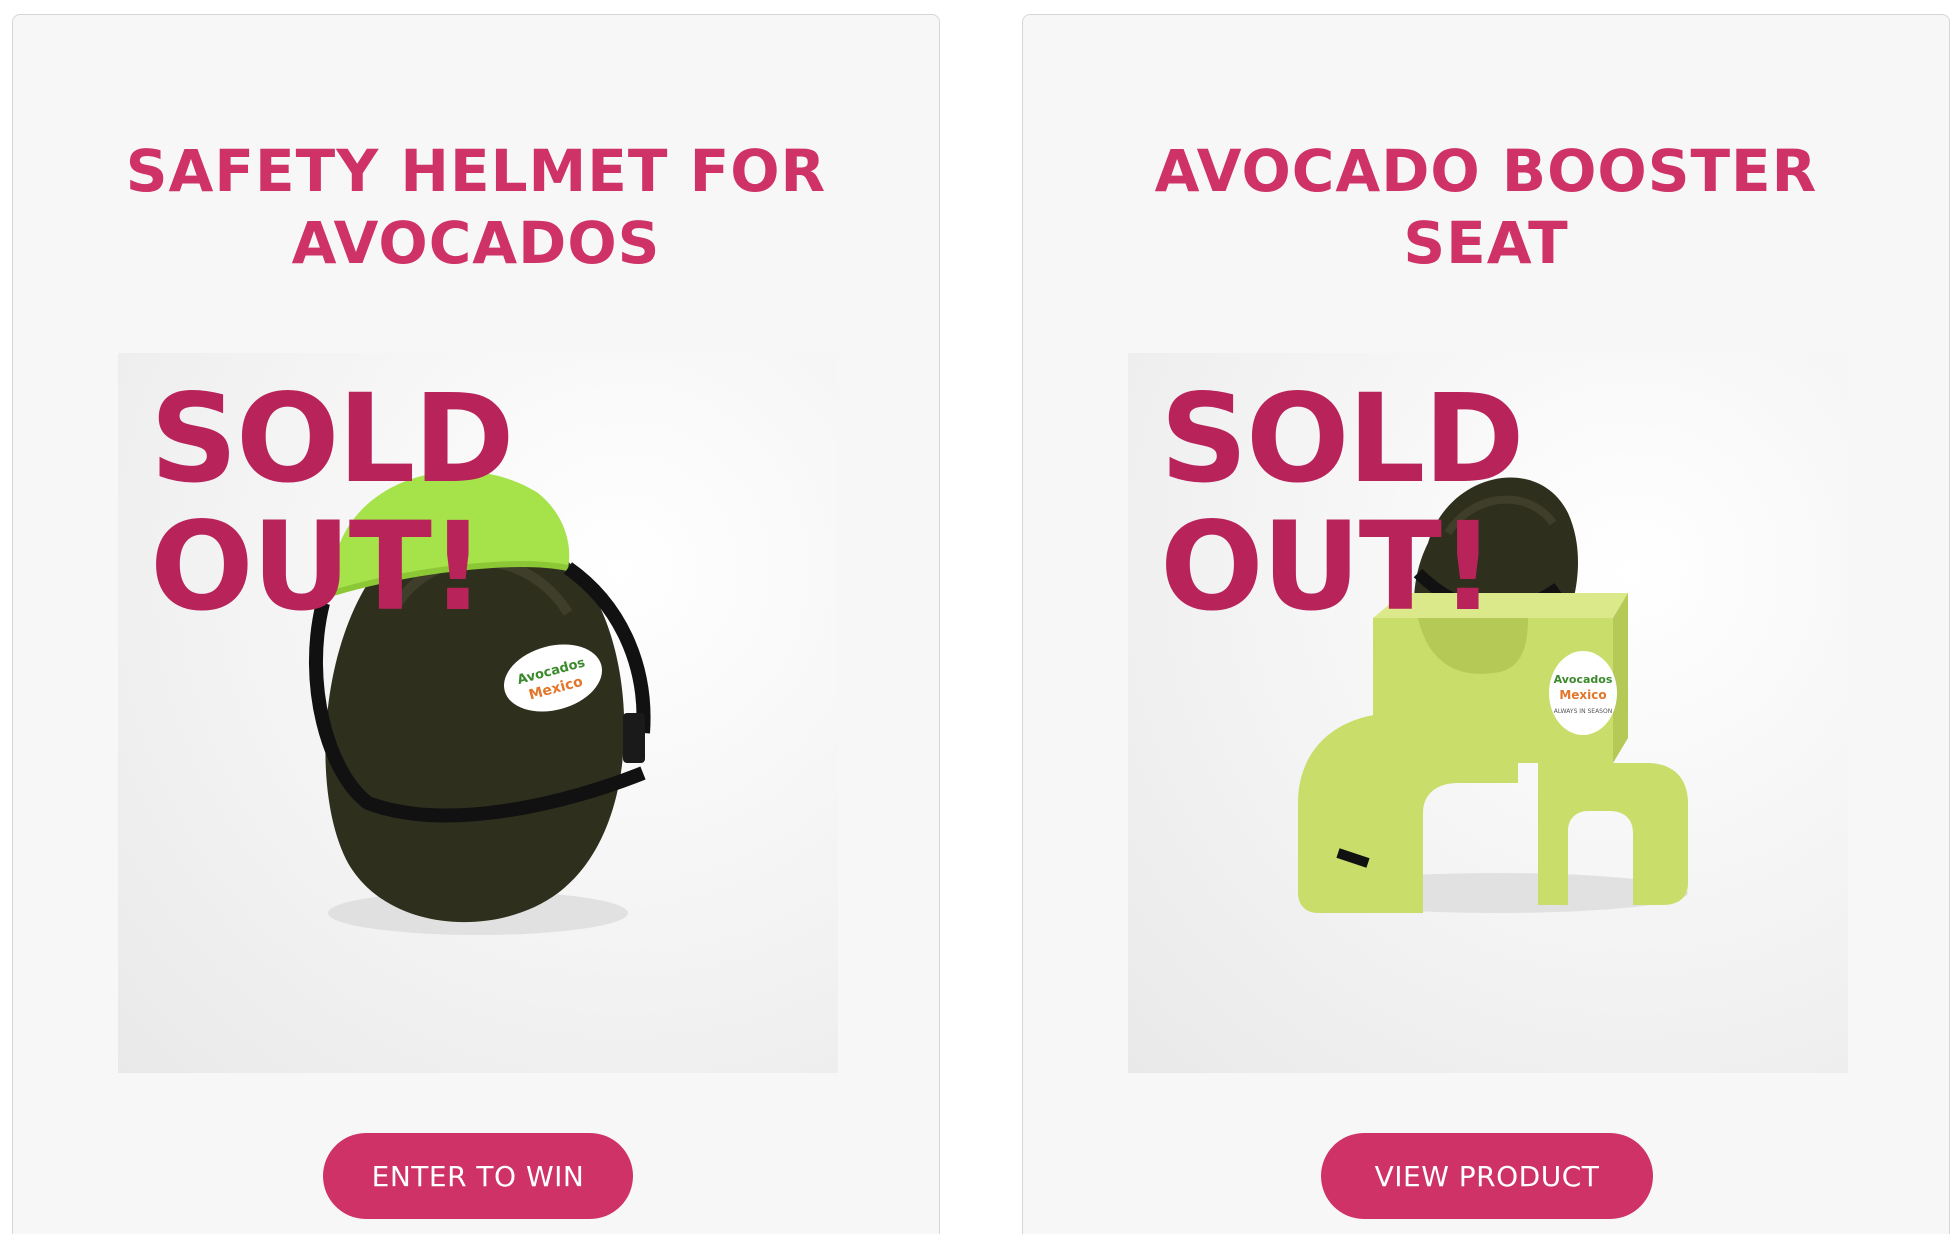 This screenshot has width=1958, height=1234. I want to click on product-title: SAFETY HELMET FOR AVOCADOS, so click(476, 207).